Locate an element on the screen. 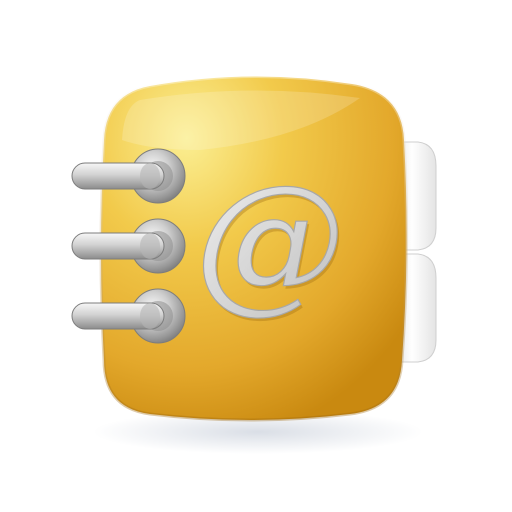 This screenshot has width=512, height=512. at-sign-icon: @ @ is located at coordinates (270, 242).